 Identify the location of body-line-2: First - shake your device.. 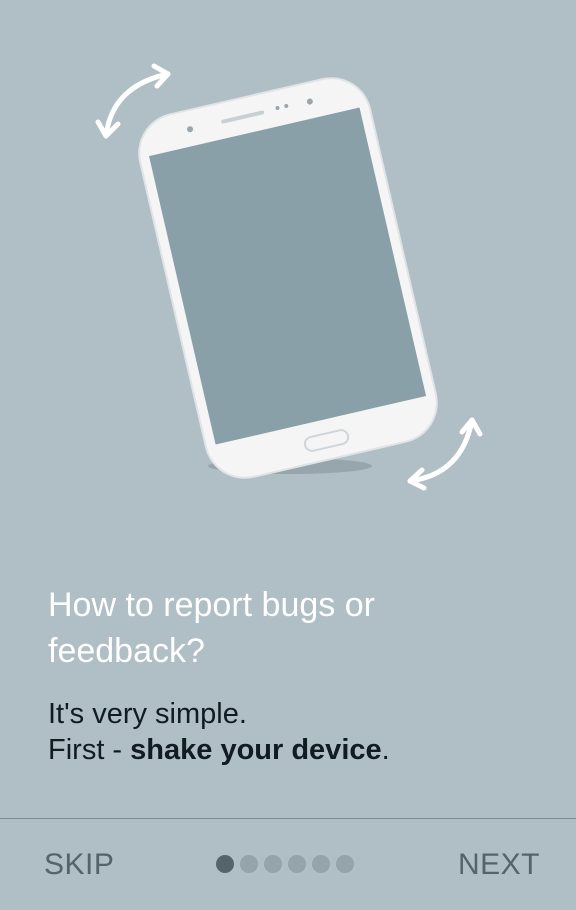
(298, 750).